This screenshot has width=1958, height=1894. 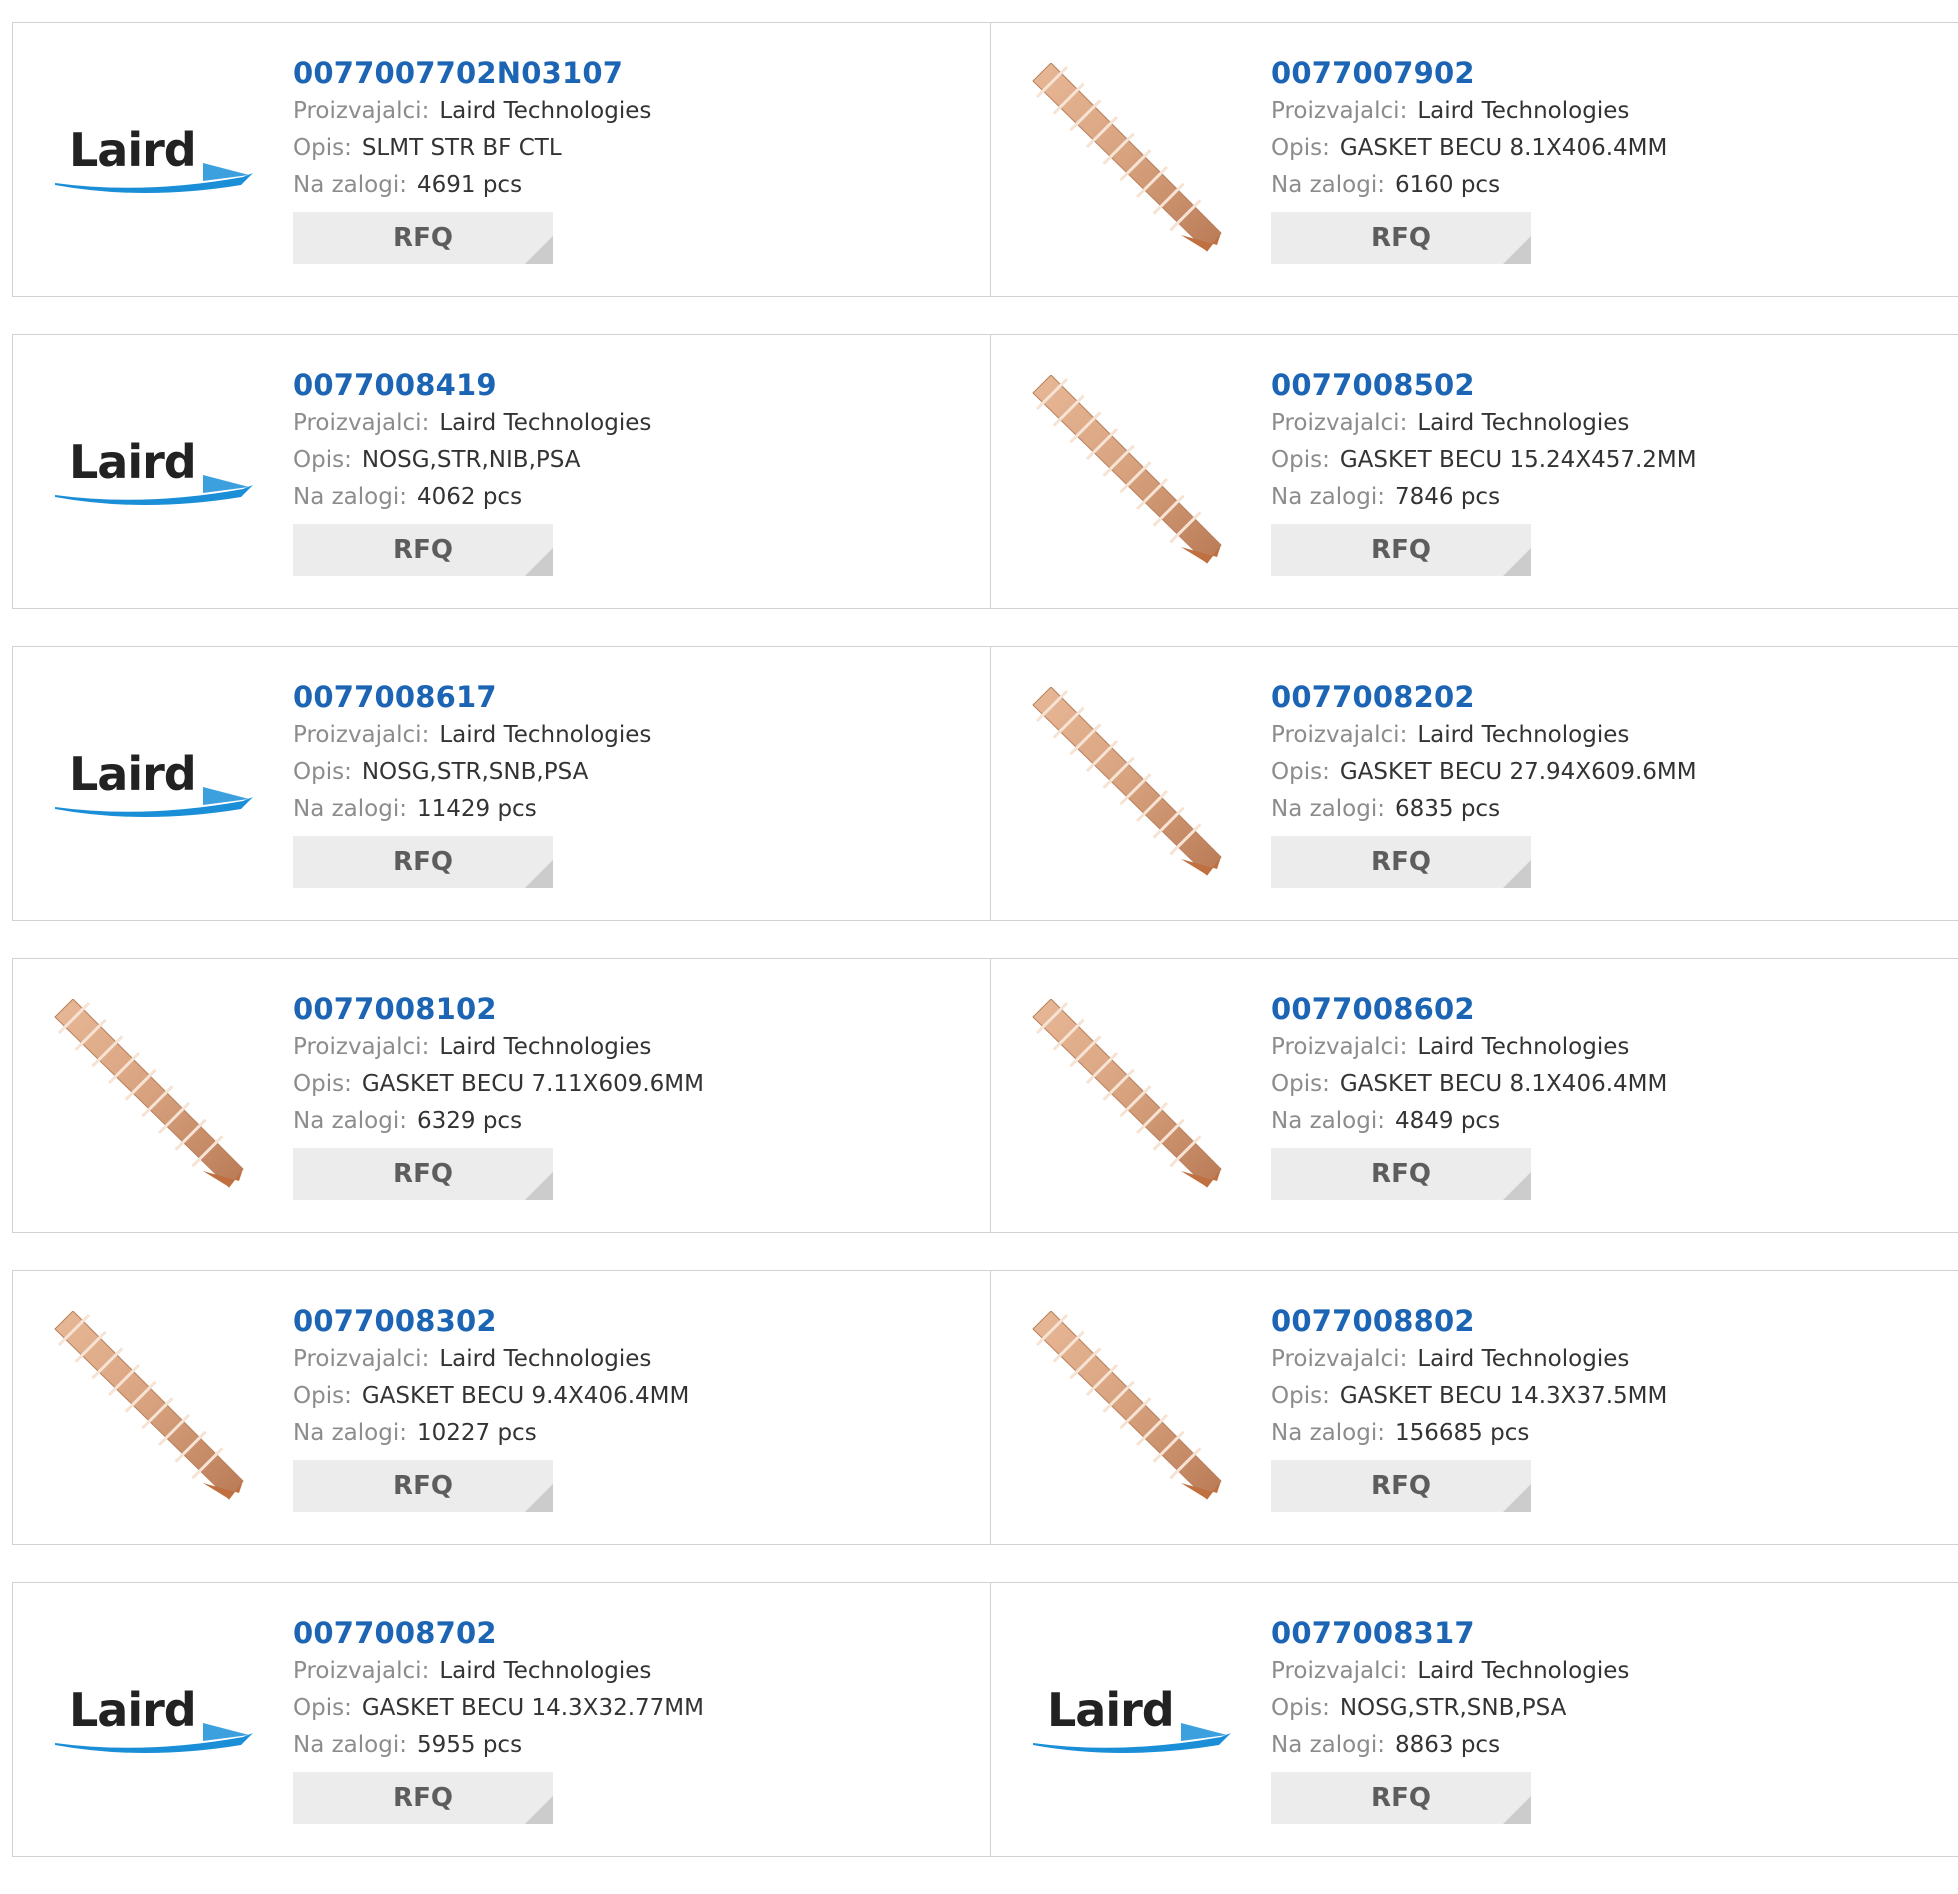 I want to click on stock-line: Na zalogi: 8863 pcs, so click(x=1450, y=1745).